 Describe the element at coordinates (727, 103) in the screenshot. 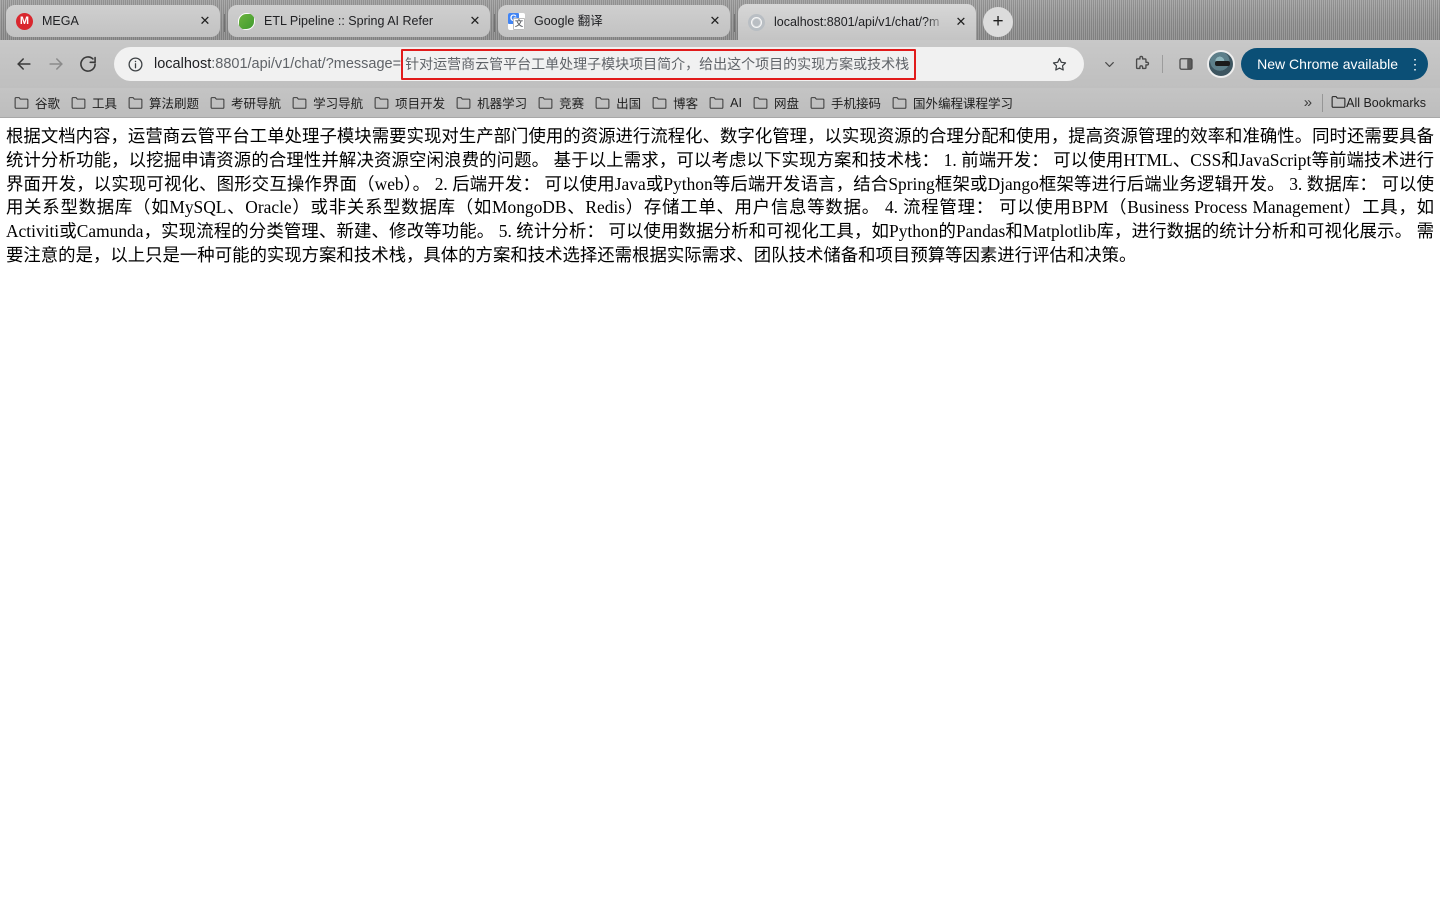

I see `bookmark-item: AI` at that location.